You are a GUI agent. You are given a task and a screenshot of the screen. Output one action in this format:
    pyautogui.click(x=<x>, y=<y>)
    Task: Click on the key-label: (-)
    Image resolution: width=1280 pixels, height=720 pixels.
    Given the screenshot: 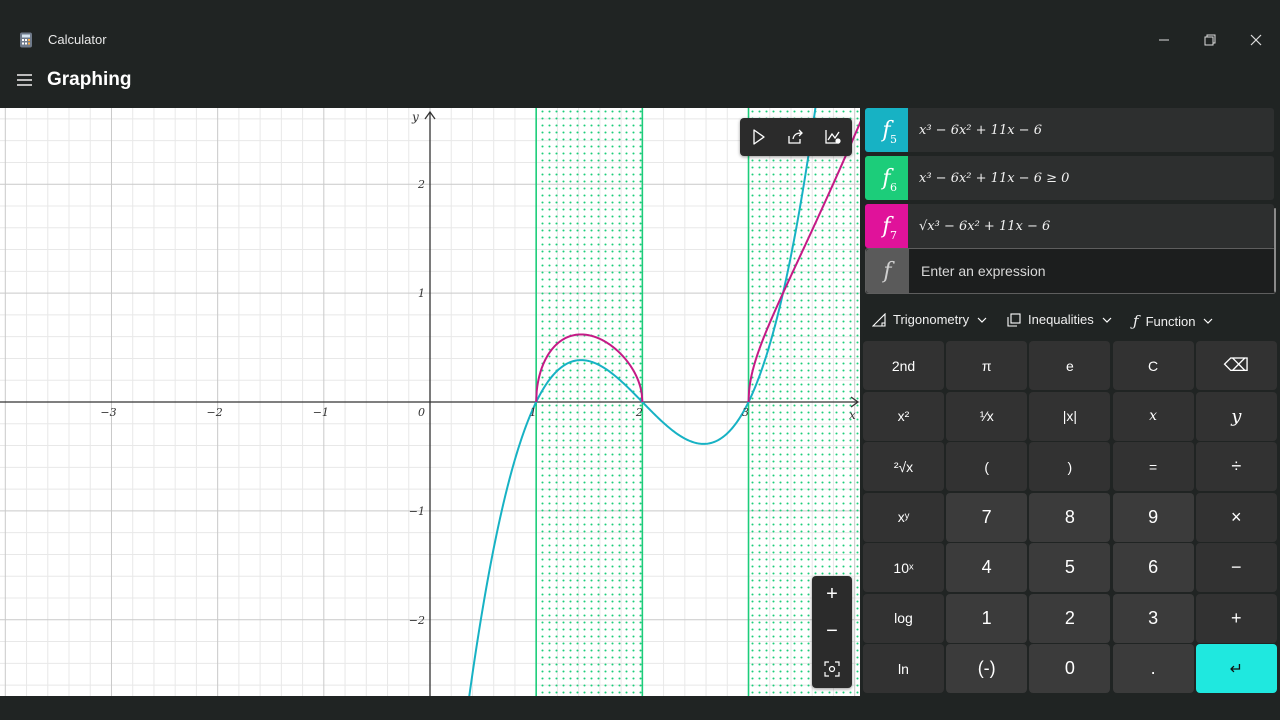 What is the action you would take?
    pyautogui.click(x=986, y=668)
    